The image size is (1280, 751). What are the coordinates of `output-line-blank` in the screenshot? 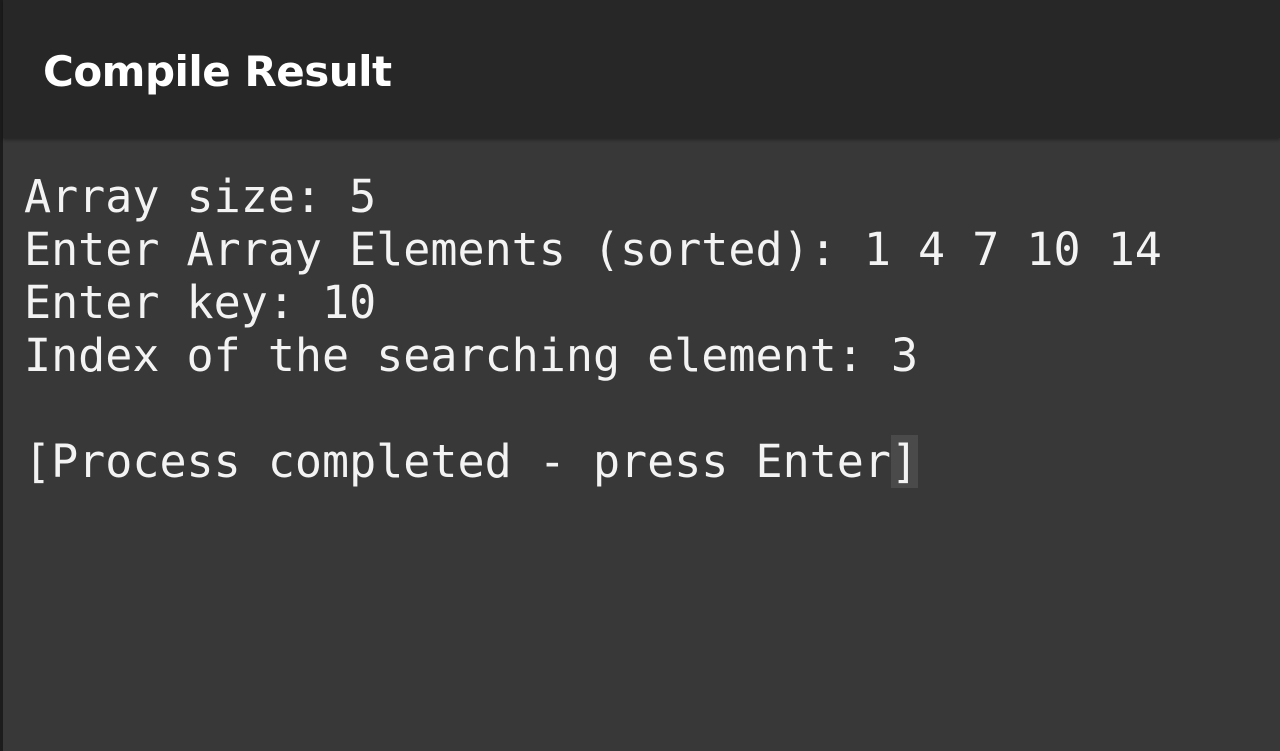 It's located at (644, 408).